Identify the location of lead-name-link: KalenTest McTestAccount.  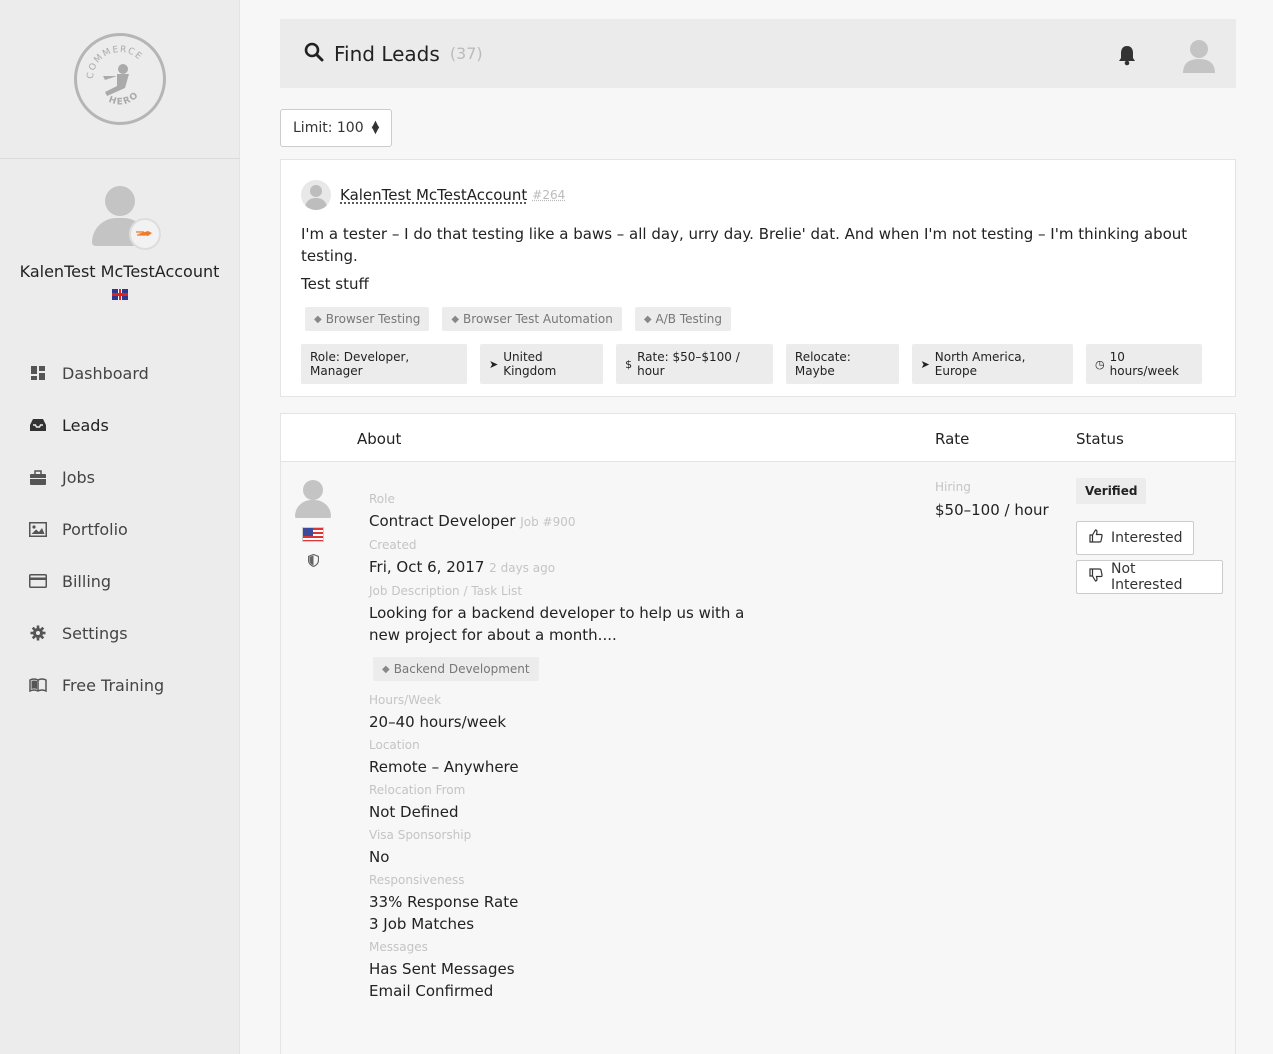
(433, 195).